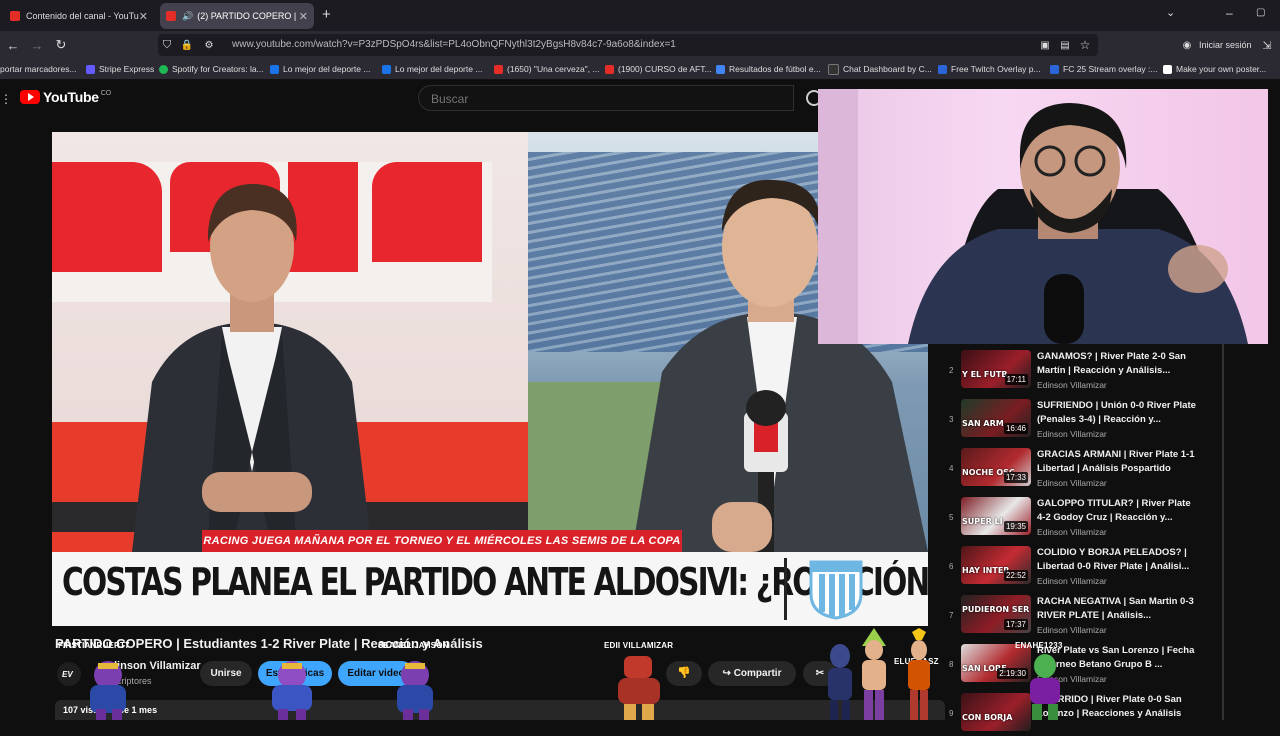 Image resolution: width=1280 pixels, height=736 pixels. I want to click on share-button: ↪ Compartir, so click(752, 673).